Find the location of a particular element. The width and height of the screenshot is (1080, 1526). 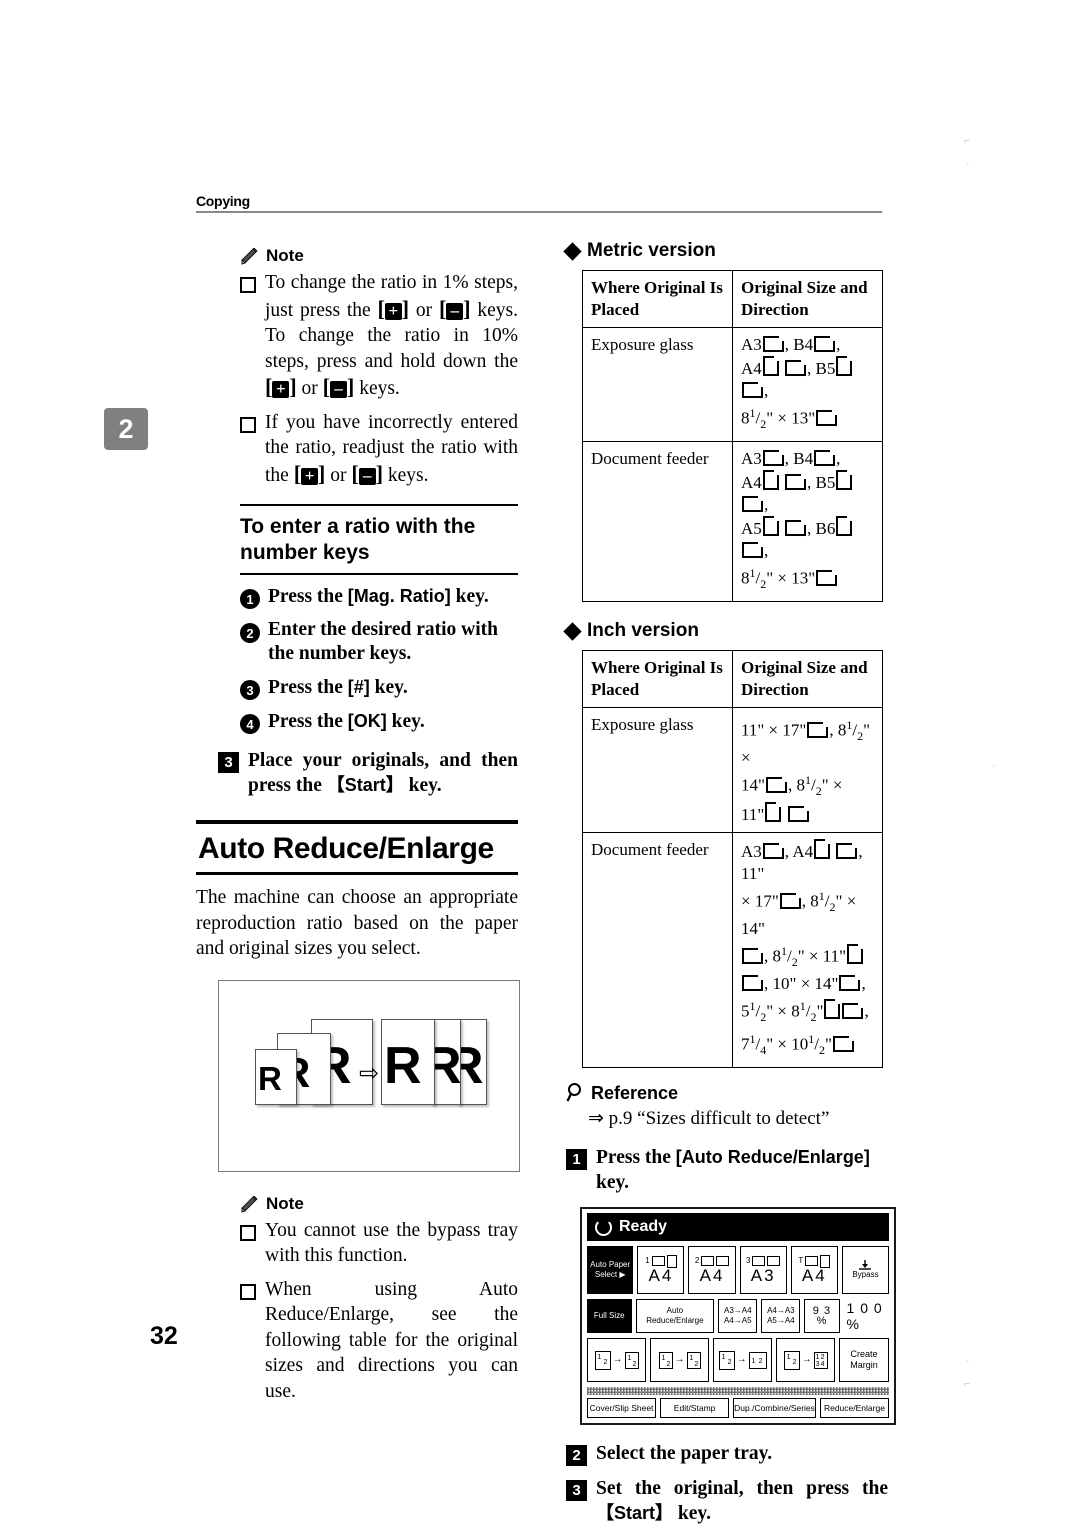

auto-paper-line1: Auto Paper is located at coordinates (610, 1265).